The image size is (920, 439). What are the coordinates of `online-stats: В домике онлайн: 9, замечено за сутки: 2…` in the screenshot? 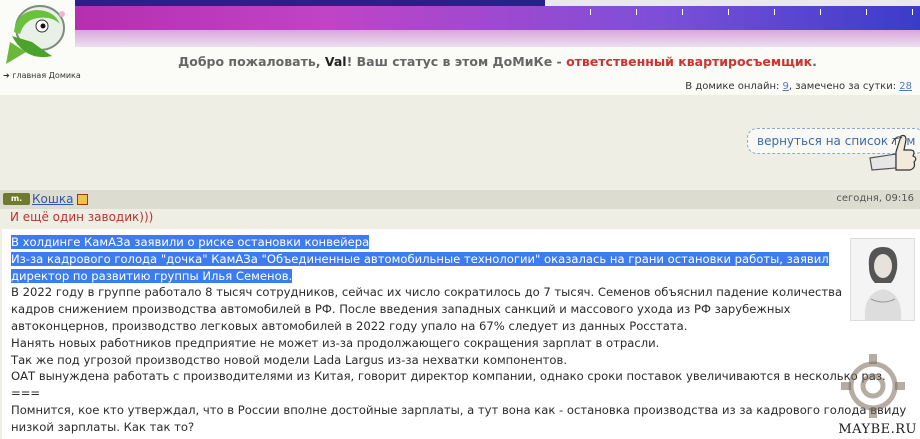 It's located at (798, 86).